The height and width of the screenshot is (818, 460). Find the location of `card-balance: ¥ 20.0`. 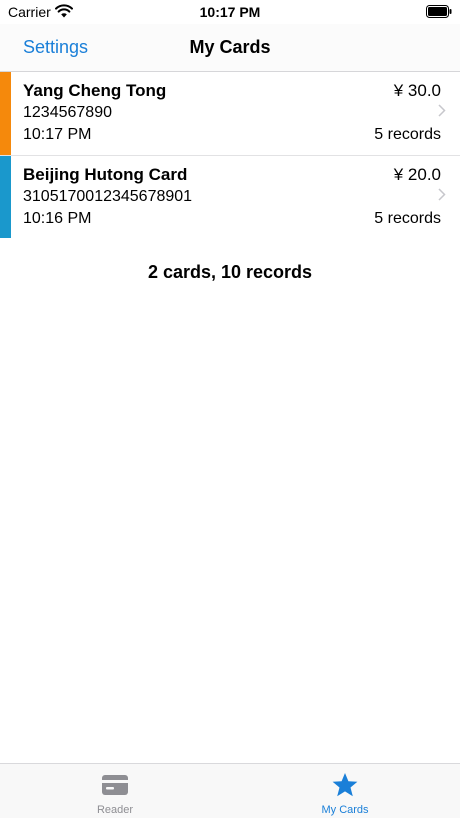

card-balance: ¥ 20.0 is located at coordinates (417, 174).